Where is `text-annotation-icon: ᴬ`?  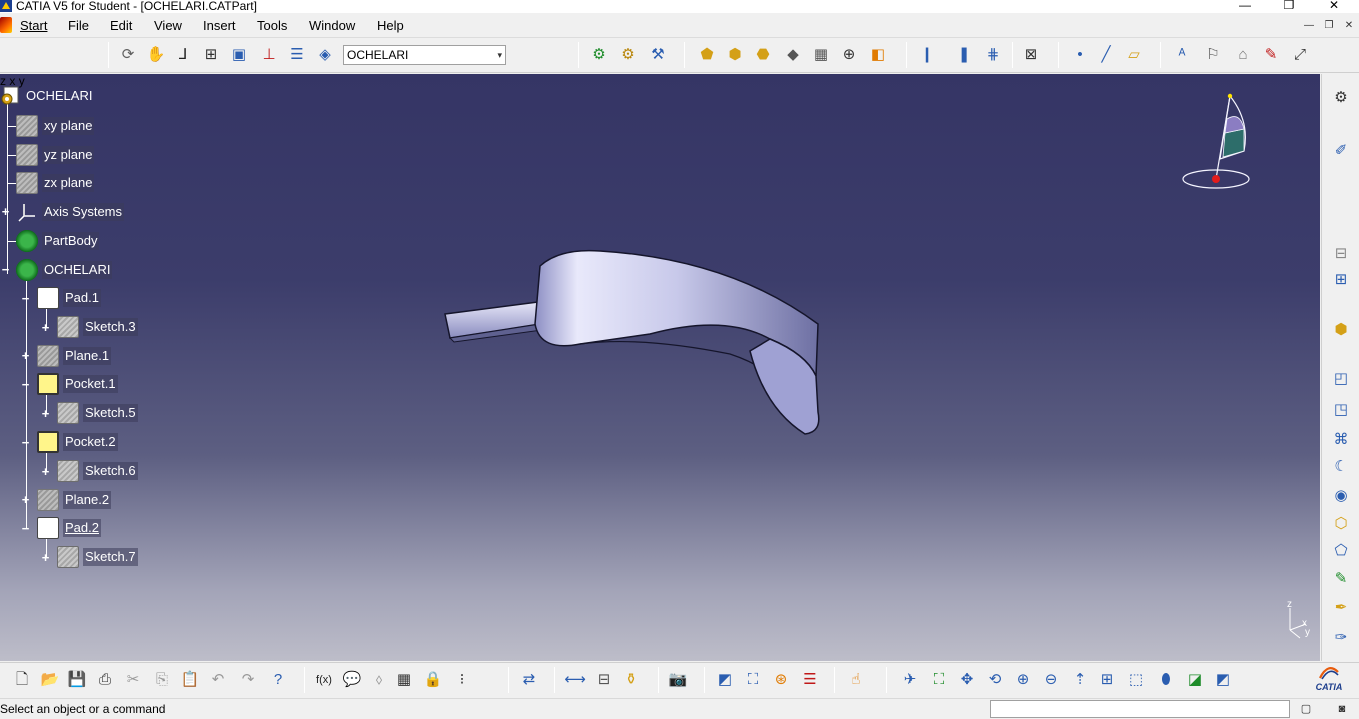 text-annotation-icon: ᴬ is located at coordinates (1182, 55).